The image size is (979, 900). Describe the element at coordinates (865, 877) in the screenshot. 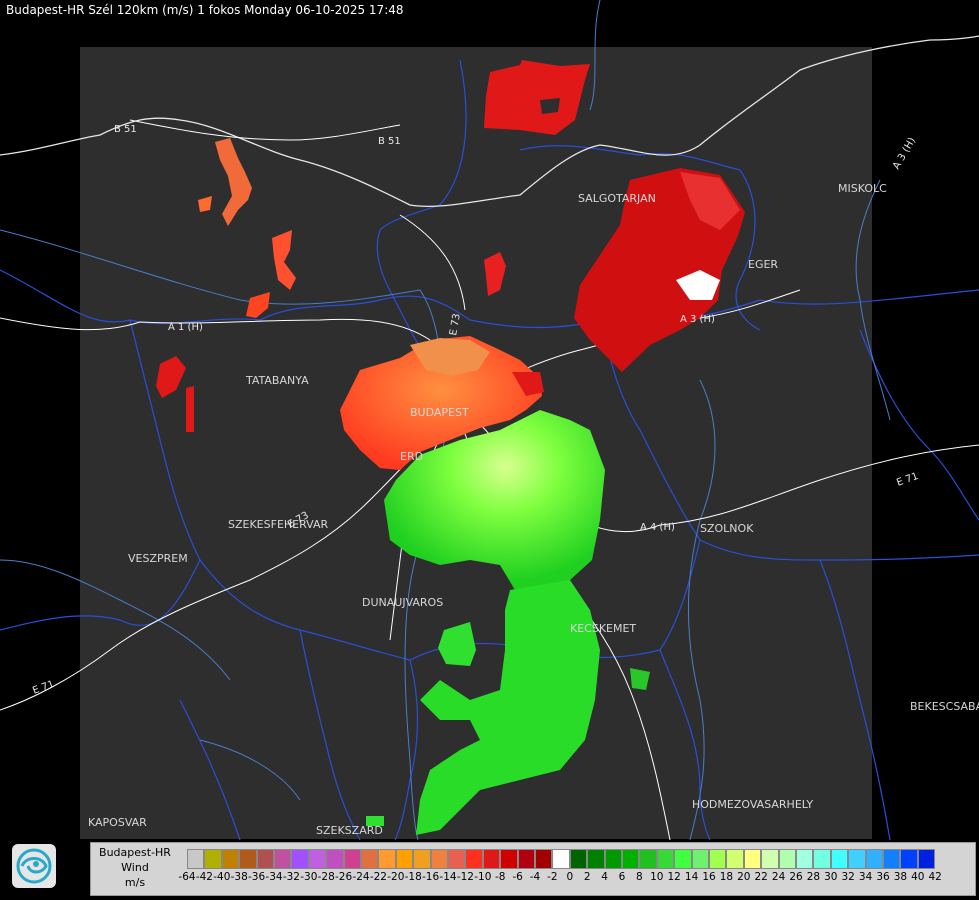

I see `legend-tick-label: 34` at that location.